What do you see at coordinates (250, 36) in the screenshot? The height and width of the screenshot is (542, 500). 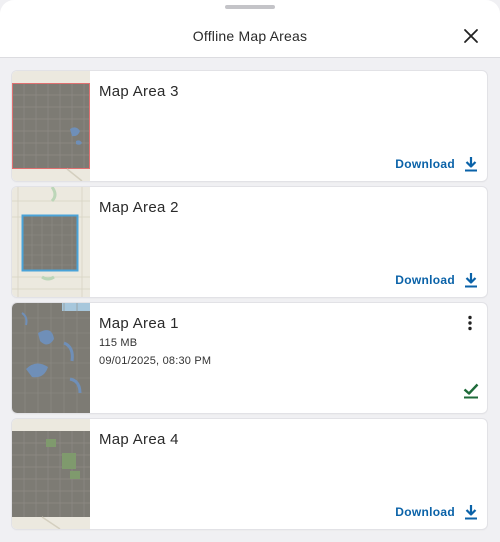 I see `page-title: Offline Map Areas` at bounding box center [250, 36].